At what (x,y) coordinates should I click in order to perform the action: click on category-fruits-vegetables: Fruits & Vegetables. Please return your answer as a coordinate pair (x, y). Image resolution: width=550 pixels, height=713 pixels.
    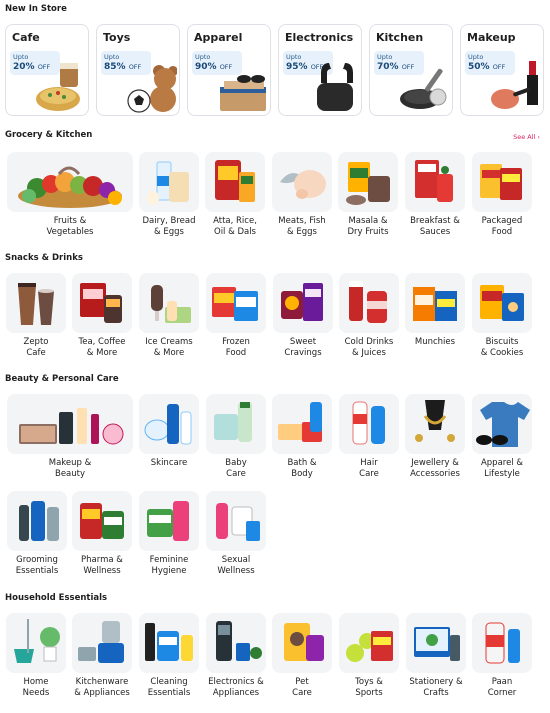
    Looking at the image, I should click on (70, 195).